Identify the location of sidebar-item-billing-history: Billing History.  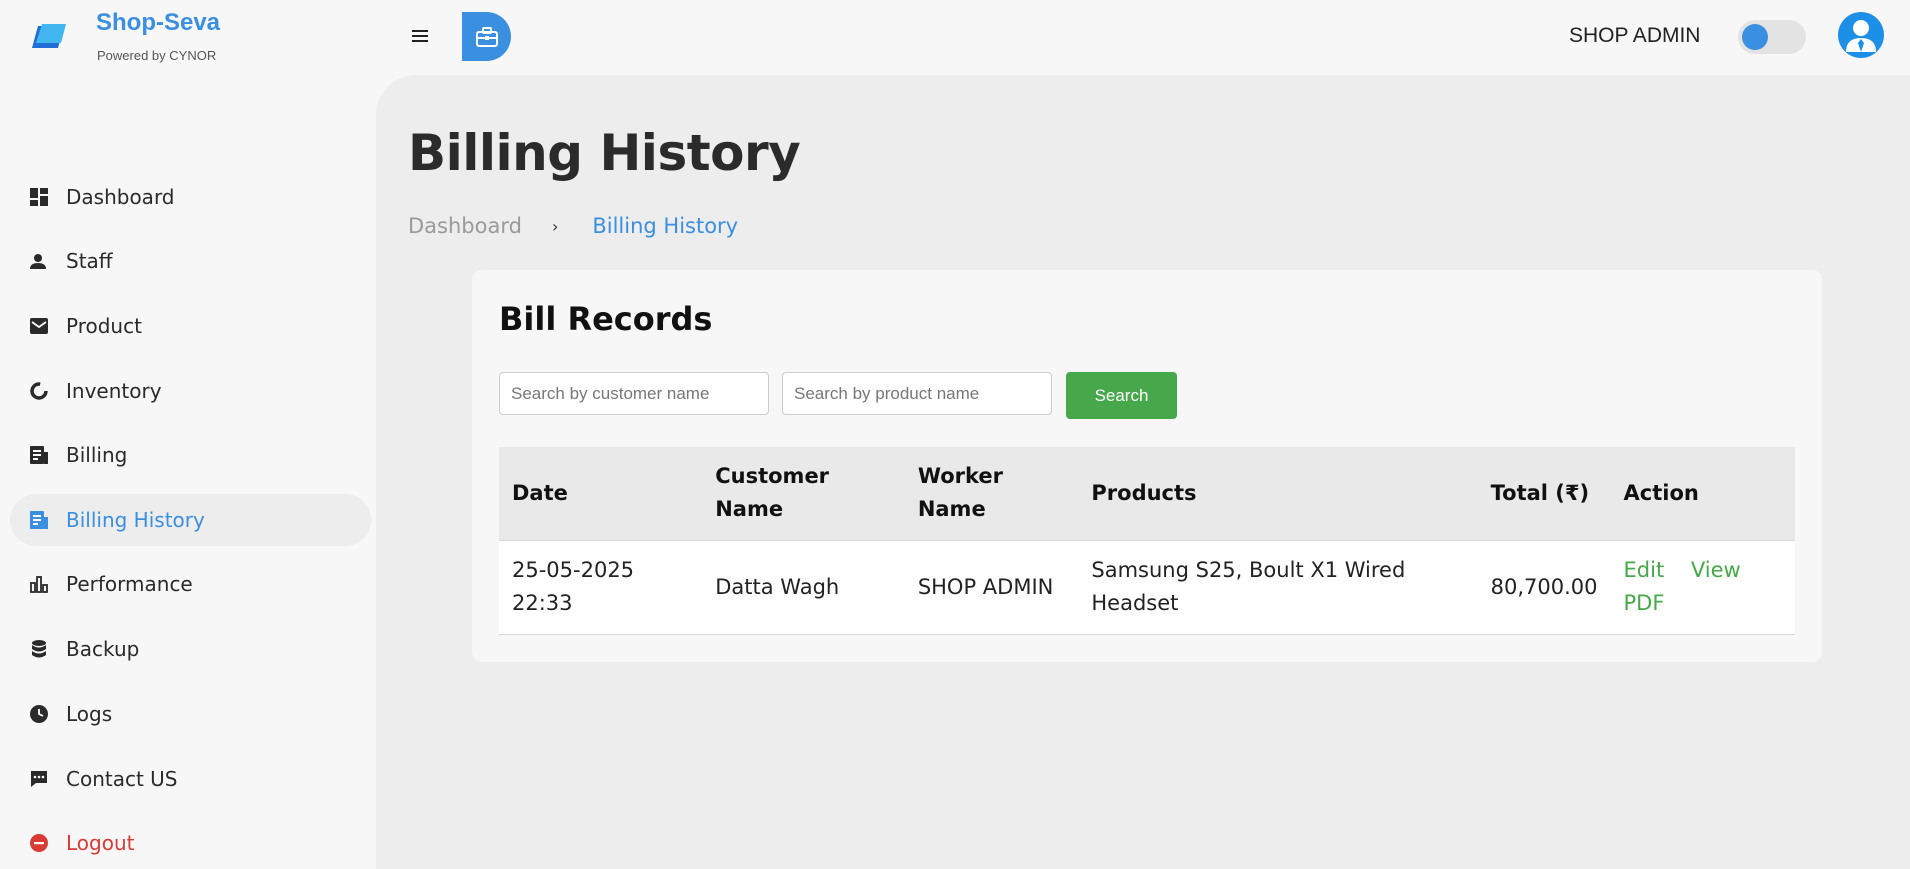
(190, 520).